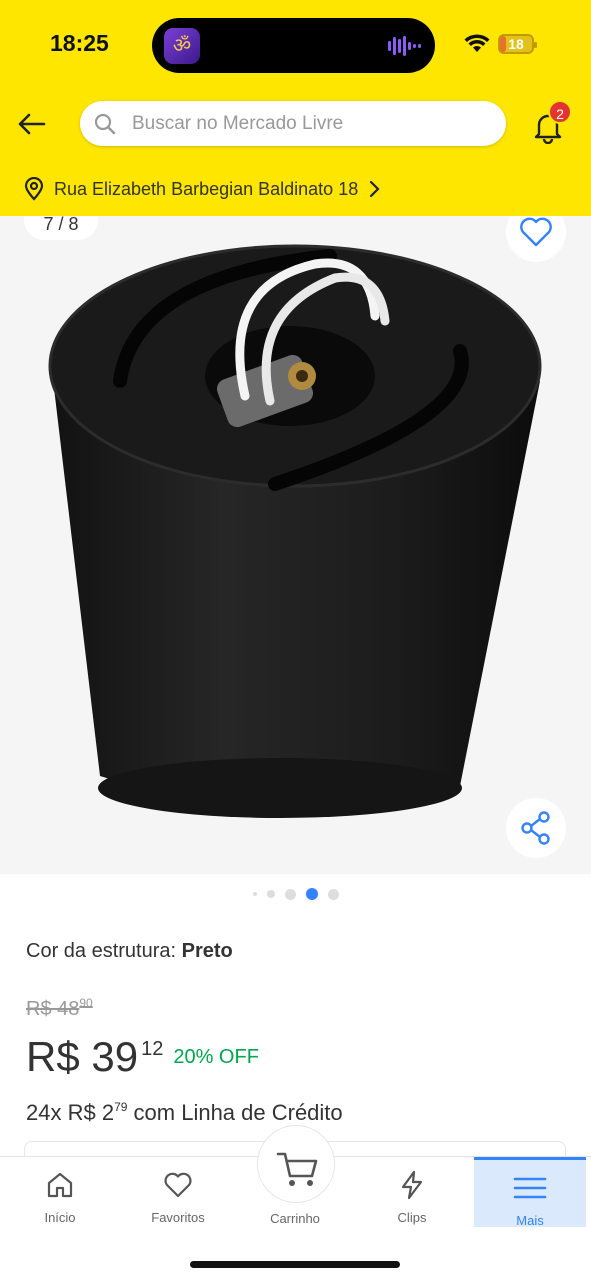 The height and width of the screenshot is (1280, 591). I want to click on nav-item-carrinho, so click(296, 1164).